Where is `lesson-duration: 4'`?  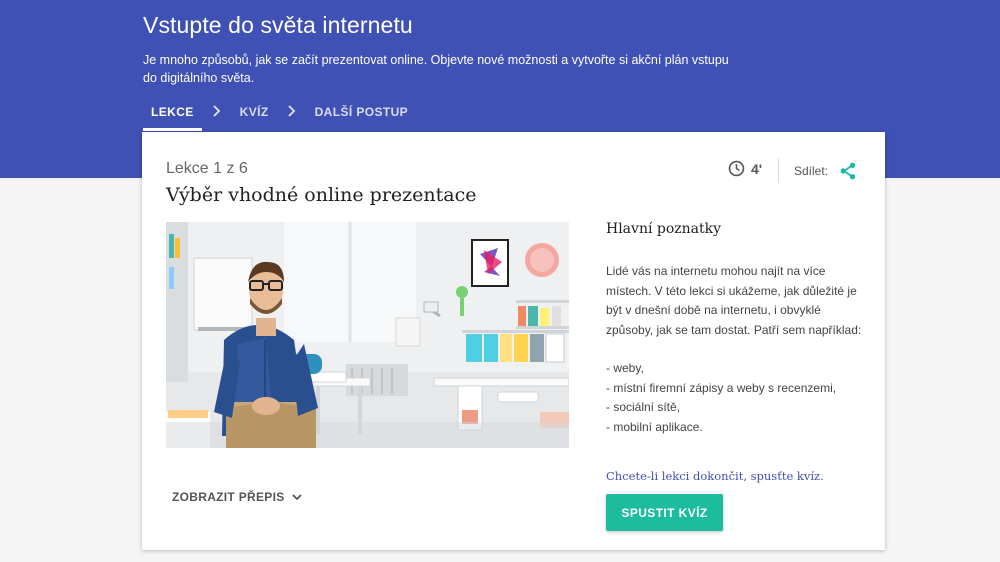
lesson-duration: 4' is located at coordinates (745, 168).